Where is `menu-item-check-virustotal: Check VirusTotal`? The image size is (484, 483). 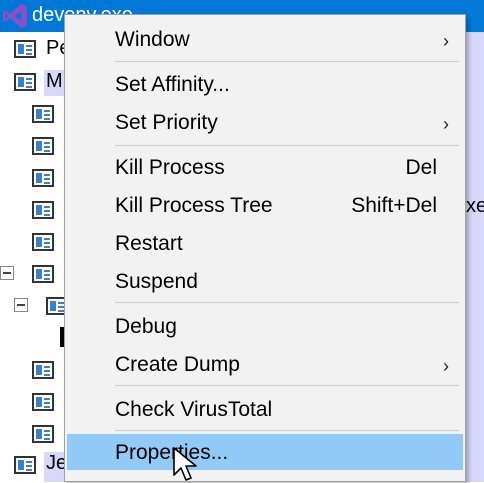 menu-item-check-virustotal: Check VirusTotal is located at coordinates (265, 409).